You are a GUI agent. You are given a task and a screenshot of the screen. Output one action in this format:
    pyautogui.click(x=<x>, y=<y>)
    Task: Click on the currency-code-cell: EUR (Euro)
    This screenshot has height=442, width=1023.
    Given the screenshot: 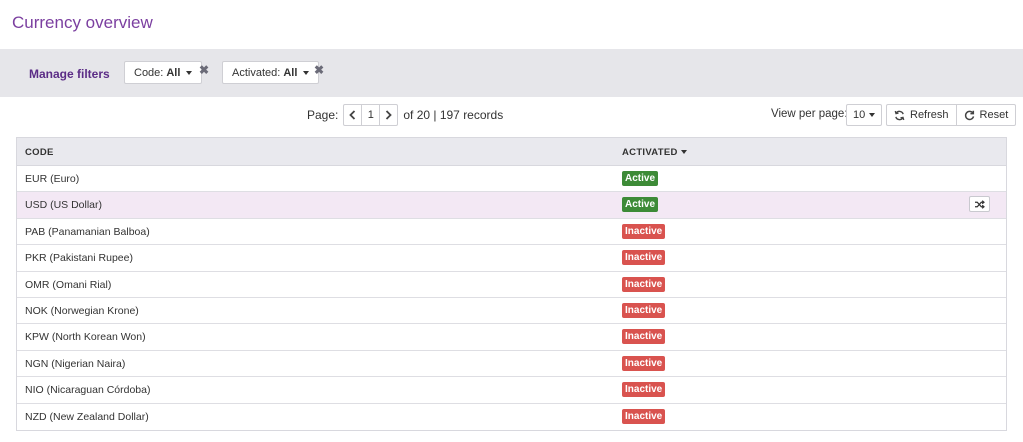 What is the action you would take?
    pyautogui.click(x=52, y=179)
    